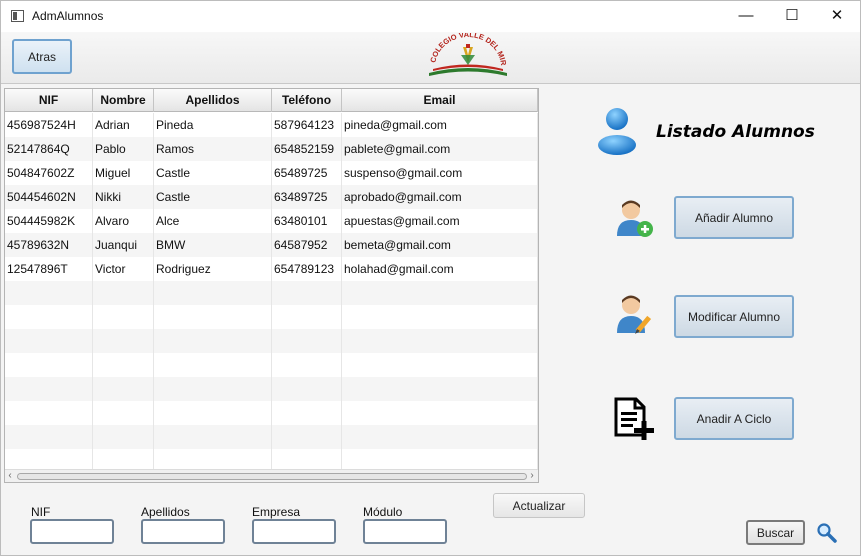  Describe the element at coordinates (635, 218) in the screenshot. I see `add-user-icon` at that location.